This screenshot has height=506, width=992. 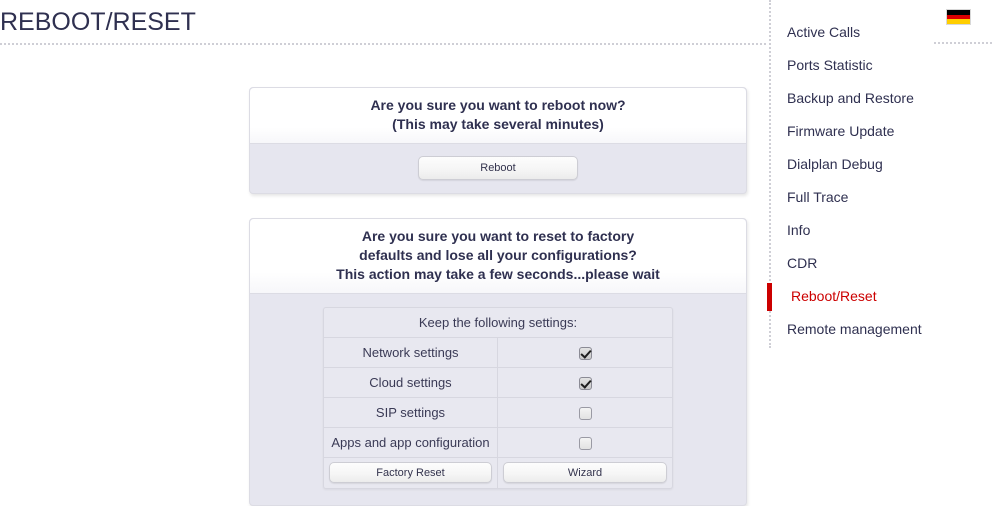 I want to click on sidebar-item-firmware-update: Firmware Update, so click(x=879, y=131).